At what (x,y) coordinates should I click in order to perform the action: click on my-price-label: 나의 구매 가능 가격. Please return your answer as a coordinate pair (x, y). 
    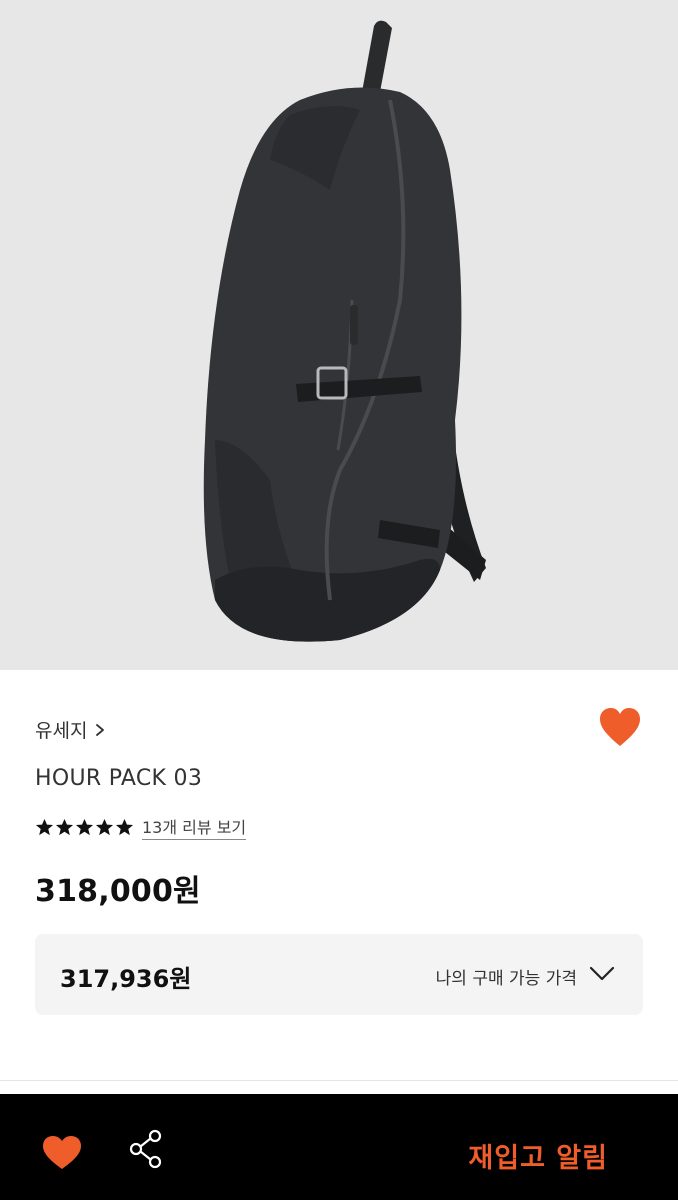
    Looking at the image, I should click on (506, 979).